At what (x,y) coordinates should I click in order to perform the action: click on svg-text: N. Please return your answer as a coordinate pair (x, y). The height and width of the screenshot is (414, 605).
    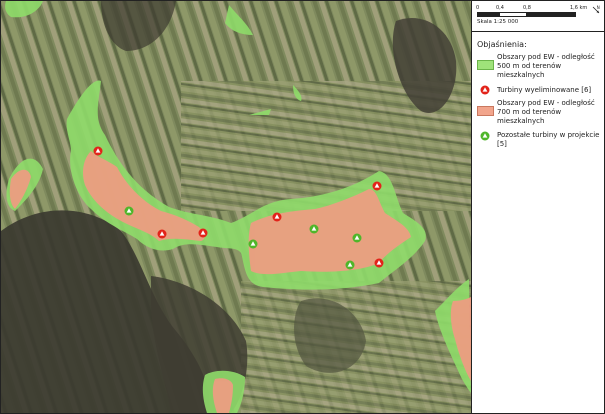
    Looking at the image, I should click on (598, 7).